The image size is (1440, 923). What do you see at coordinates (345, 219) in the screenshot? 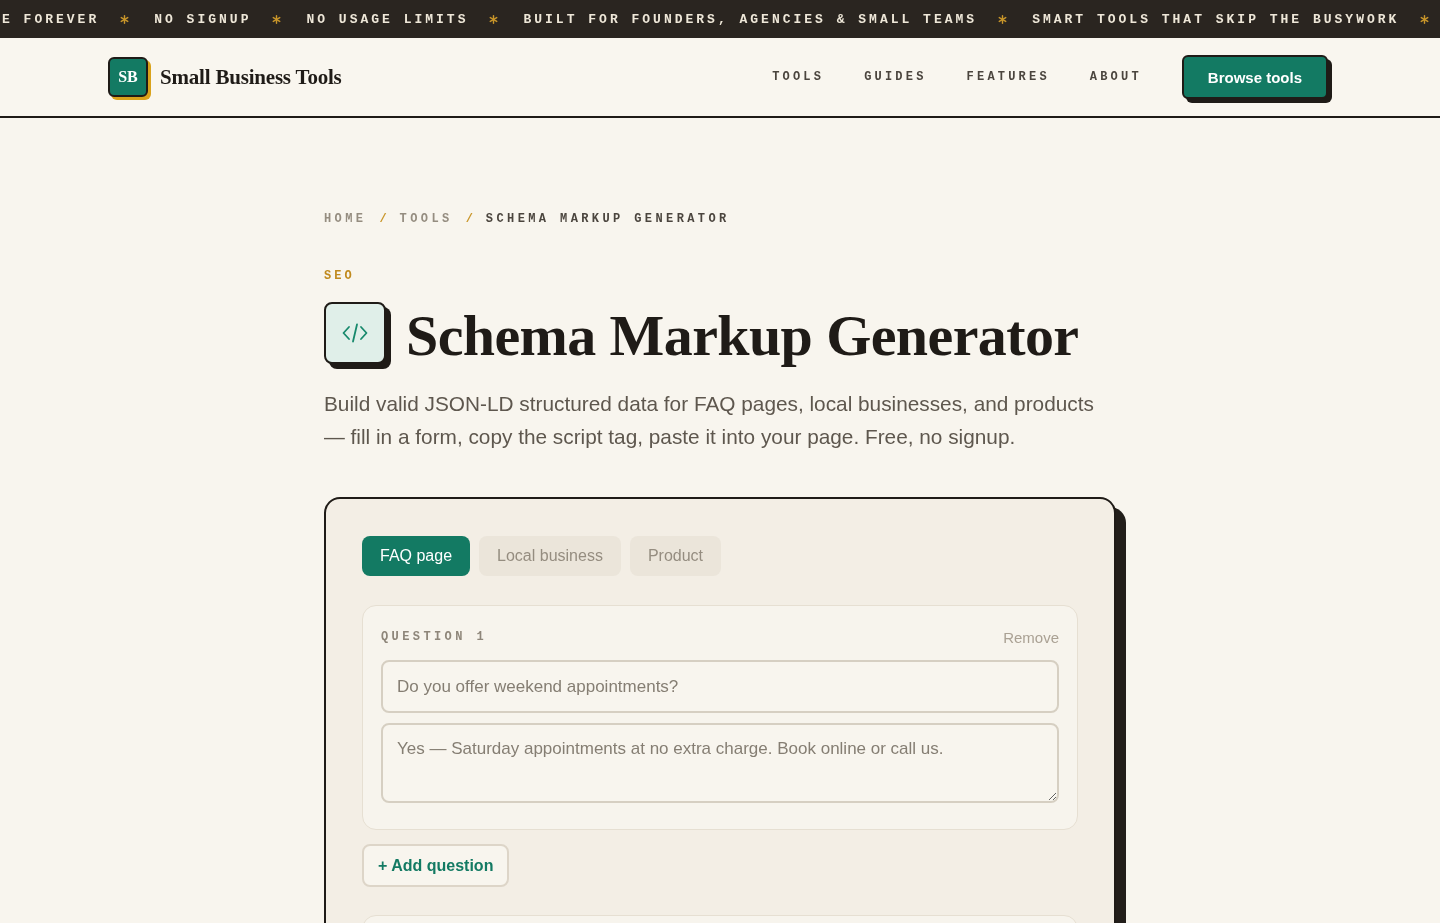
I see `breadcrumb-link: HOME` at bounding box center [345, 219].